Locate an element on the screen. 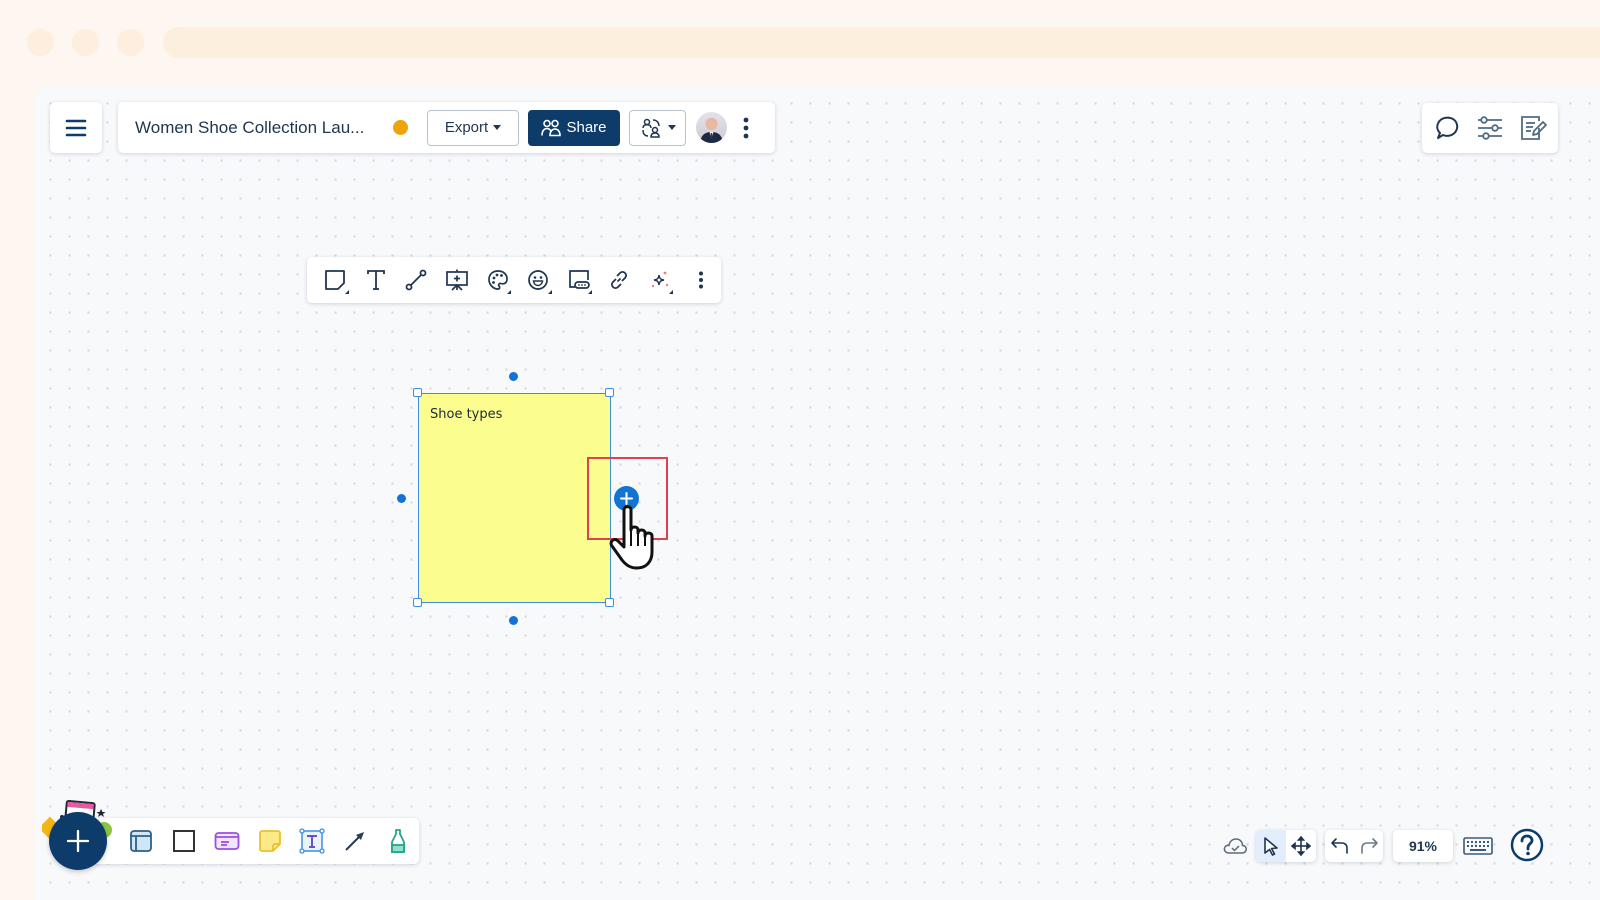 The image size is (1600, 900). pan-tool-button is located at coordinates (1301, 846).